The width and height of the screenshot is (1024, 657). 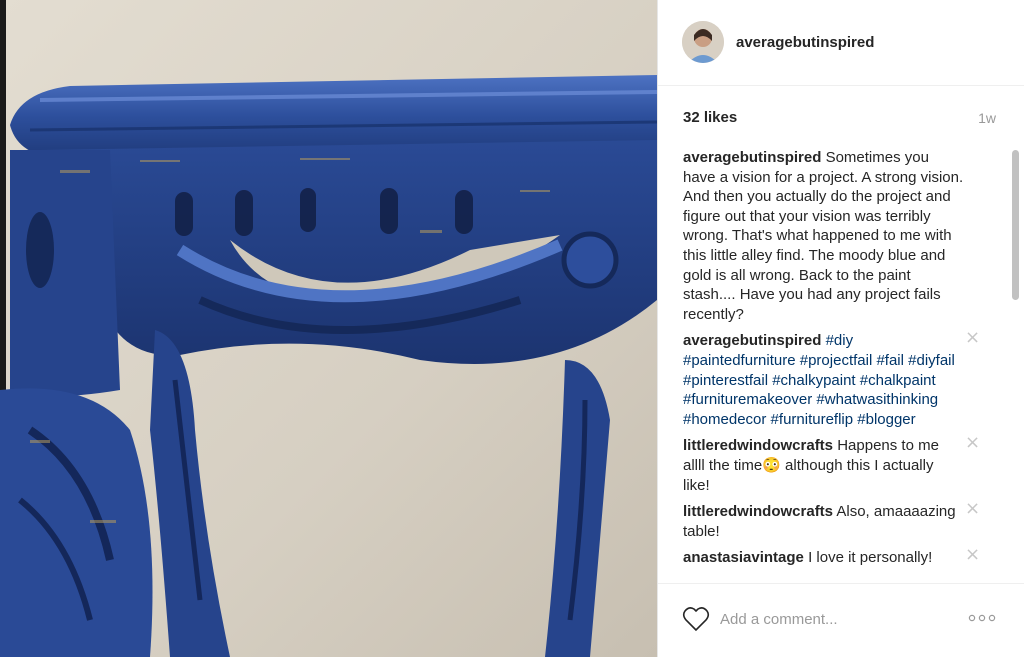 What do you see at coordinates (841, 116) in the screenshot?
I see `likes-row: 32 likes 1w` at bounding box center [841, 116].